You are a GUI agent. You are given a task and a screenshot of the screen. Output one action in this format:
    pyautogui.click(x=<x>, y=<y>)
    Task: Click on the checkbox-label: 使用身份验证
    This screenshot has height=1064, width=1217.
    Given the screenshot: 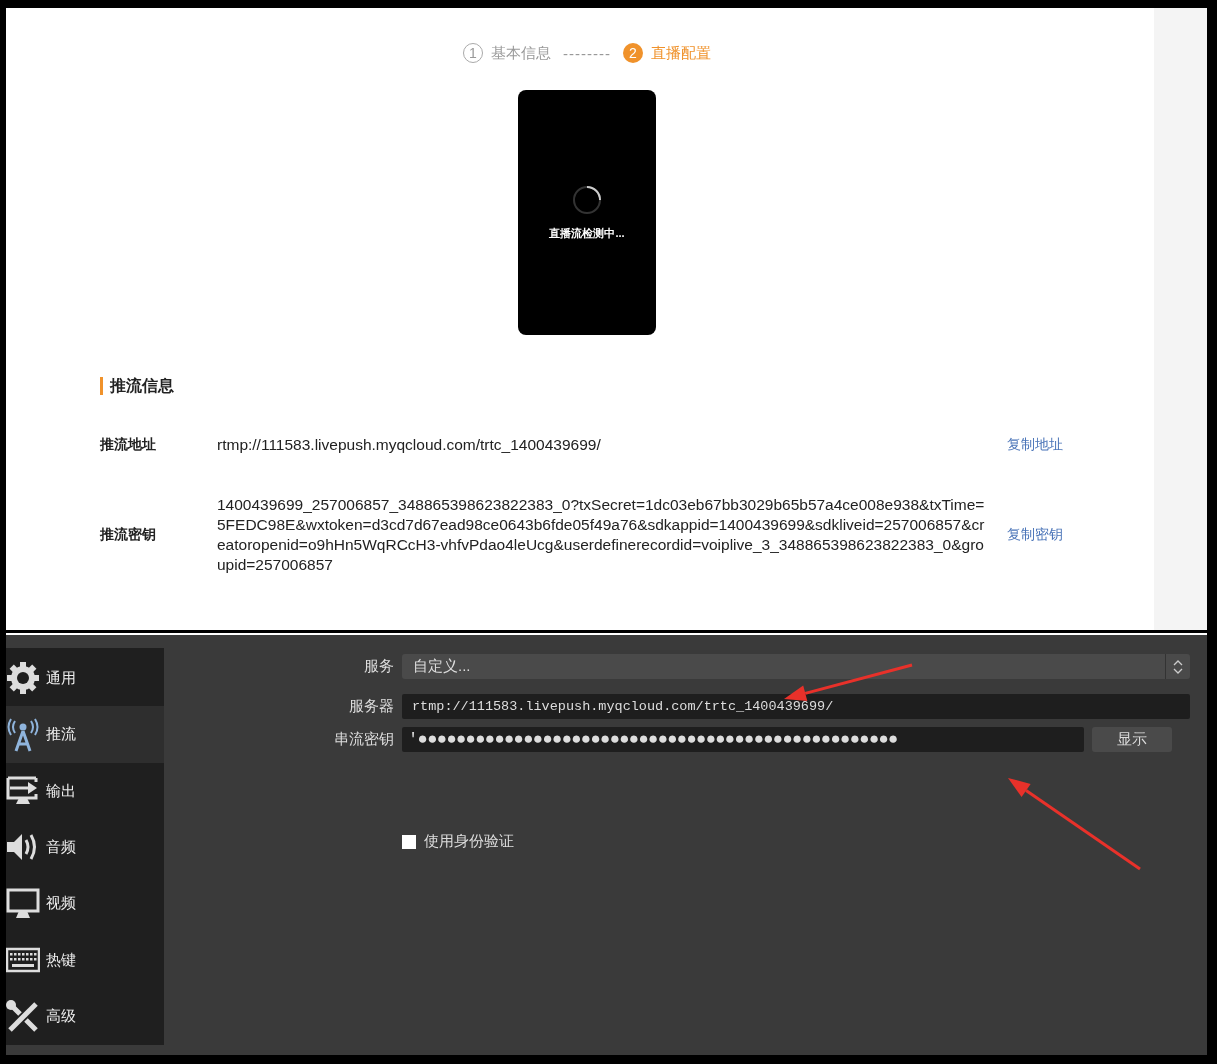 What is the action you would take?
    pyautogui.click(x=469, y=841)
    